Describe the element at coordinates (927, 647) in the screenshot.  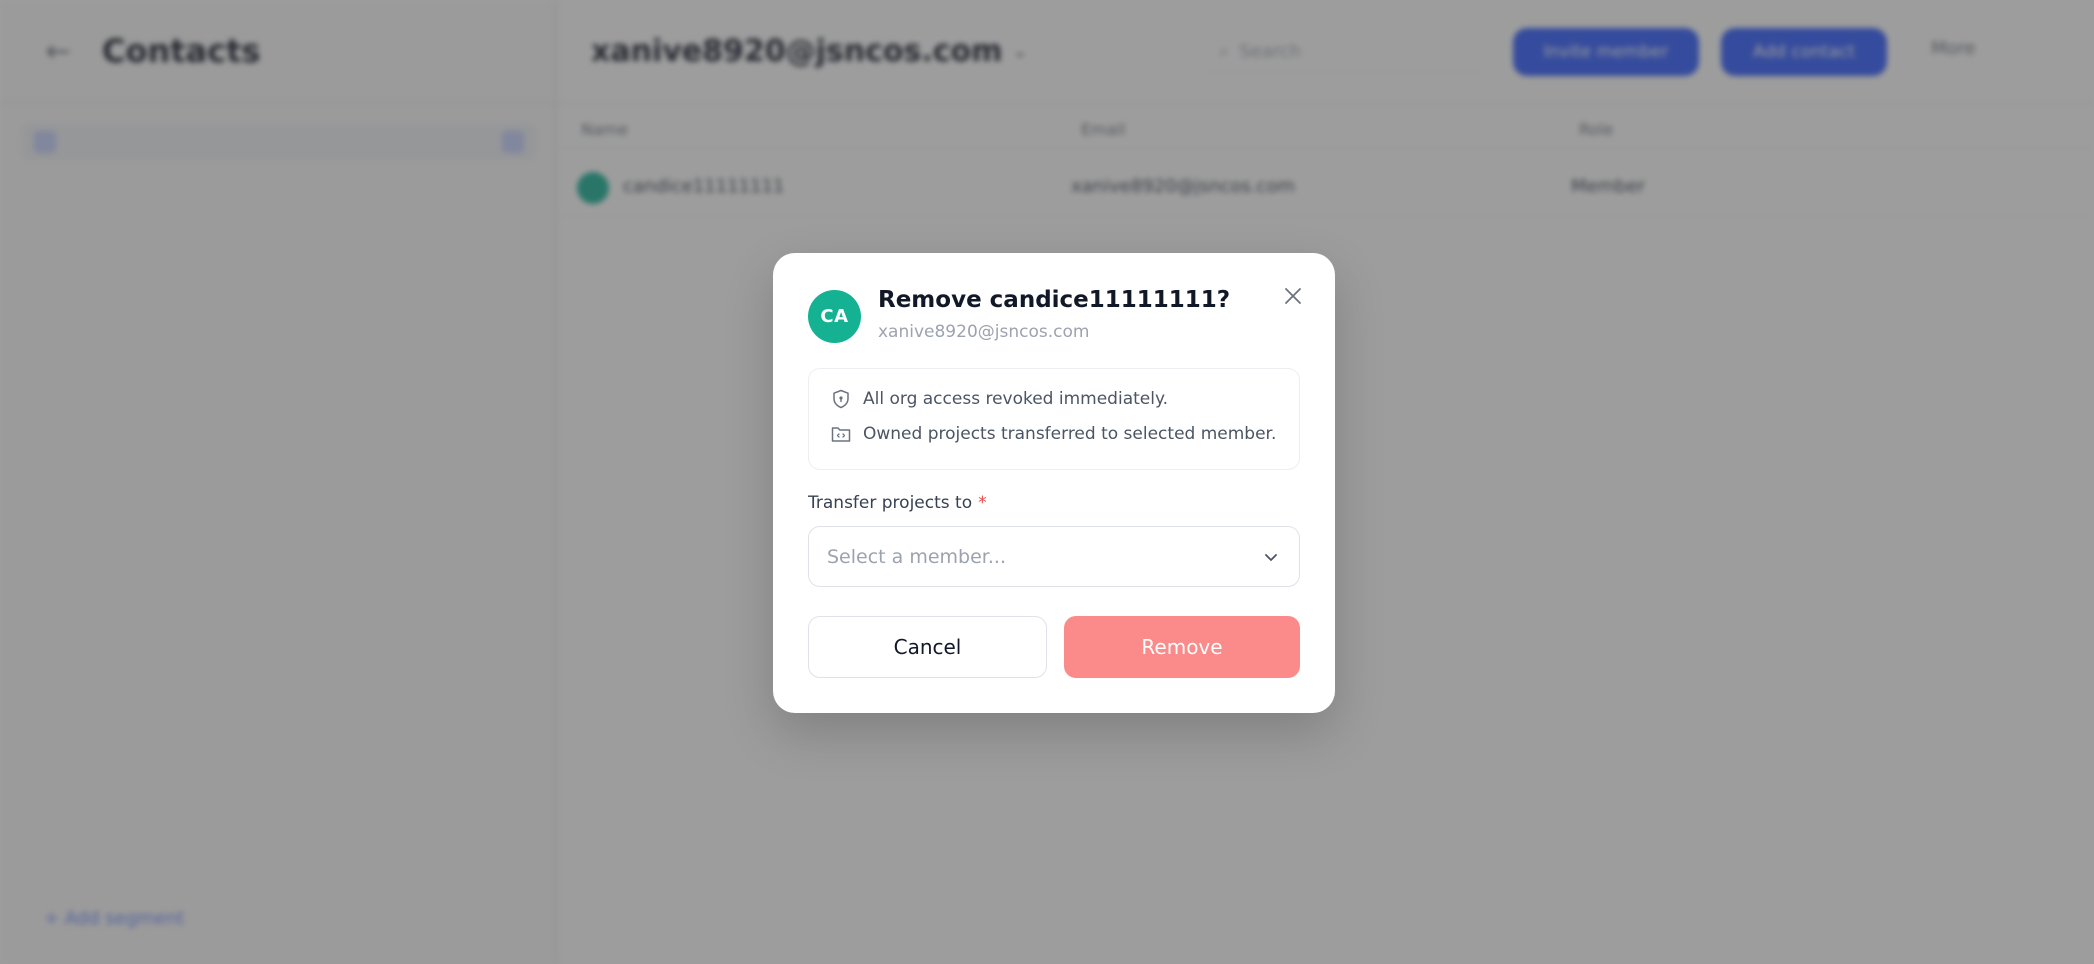
I see `cancel-button: Cancel` at that location.